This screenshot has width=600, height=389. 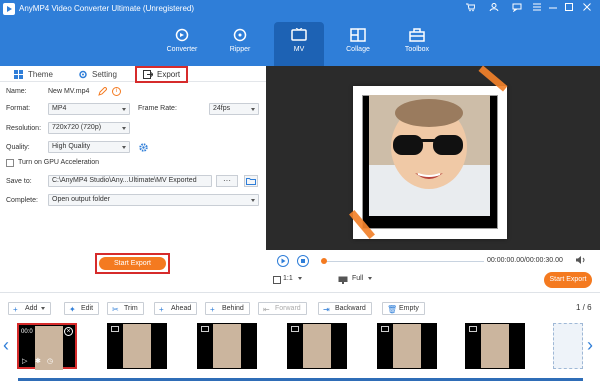 What do you see at coordinates (587, 8) in the screenshot?
I see `close-icon` at bounding box center [587, 8].